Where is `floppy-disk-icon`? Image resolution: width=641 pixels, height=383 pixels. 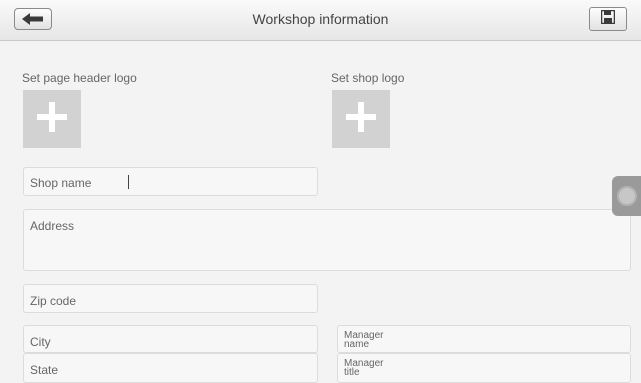
floppy-disk-icon is located at coordinates (608, 19).